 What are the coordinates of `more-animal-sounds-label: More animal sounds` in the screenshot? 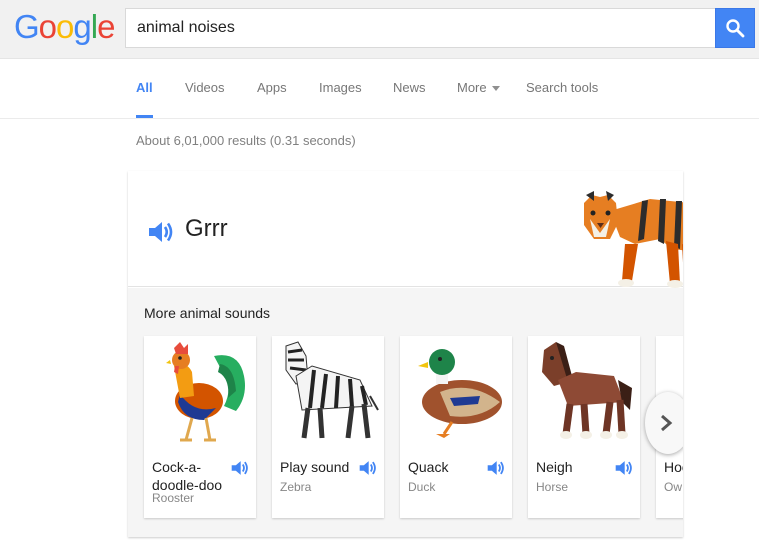 It's located at (207, 313).